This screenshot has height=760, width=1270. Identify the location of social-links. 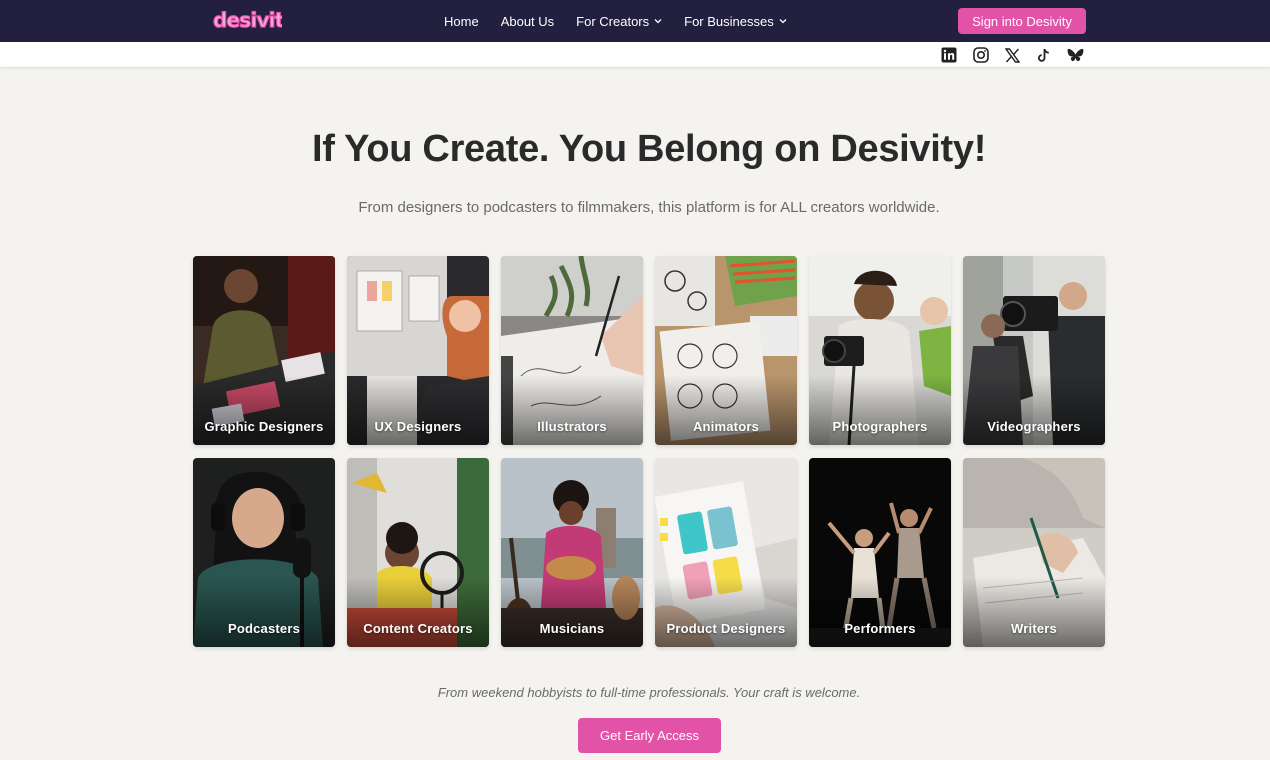
(1019, 55).